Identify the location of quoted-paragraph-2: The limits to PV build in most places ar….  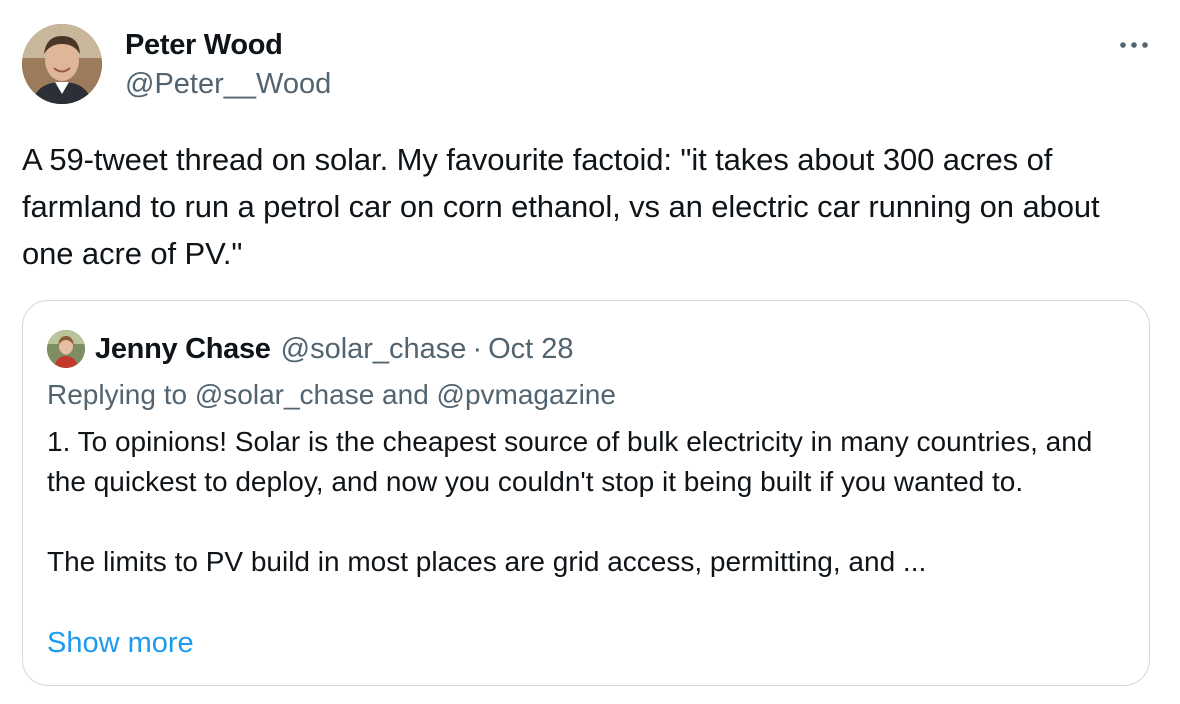
(487, 561).